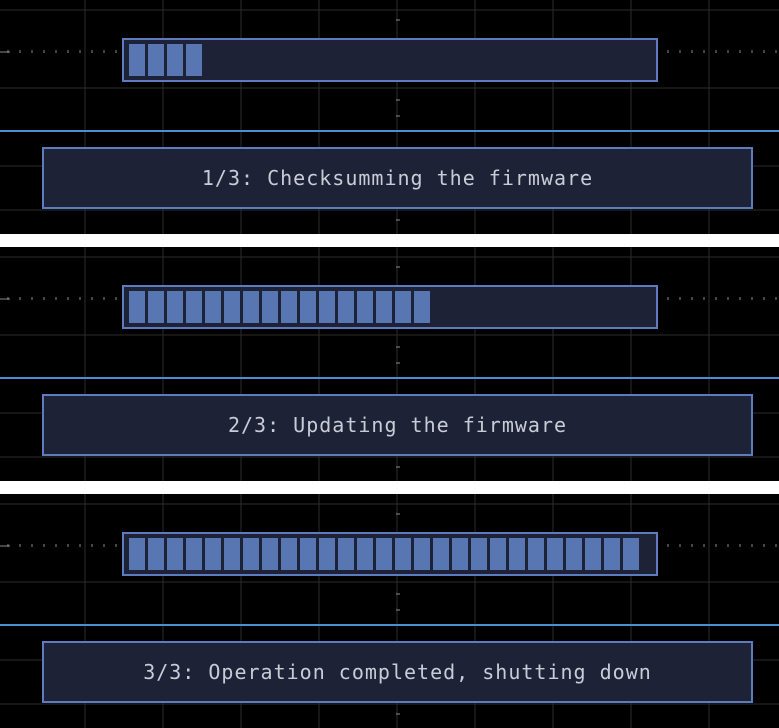 The height and width of the screenshot is (728, 779). I want to click on status-message: 1/3: Checksumming the firmware, so click(397, 178).